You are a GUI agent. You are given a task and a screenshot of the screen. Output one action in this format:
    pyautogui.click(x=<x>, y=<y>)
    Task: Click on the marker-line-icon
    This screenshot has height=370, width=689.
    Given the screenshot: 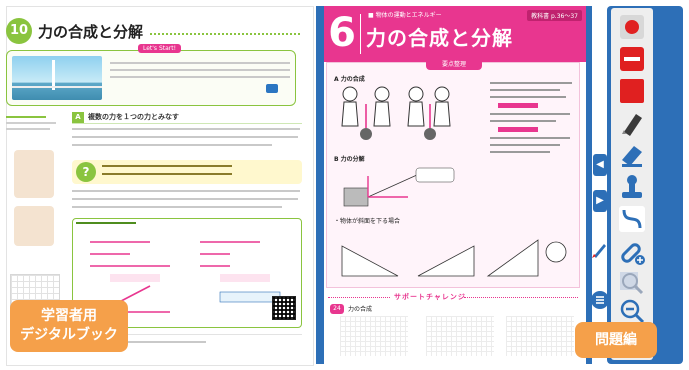 What is the action you would take?
    pyautogui.click(x=632, y=59)
    